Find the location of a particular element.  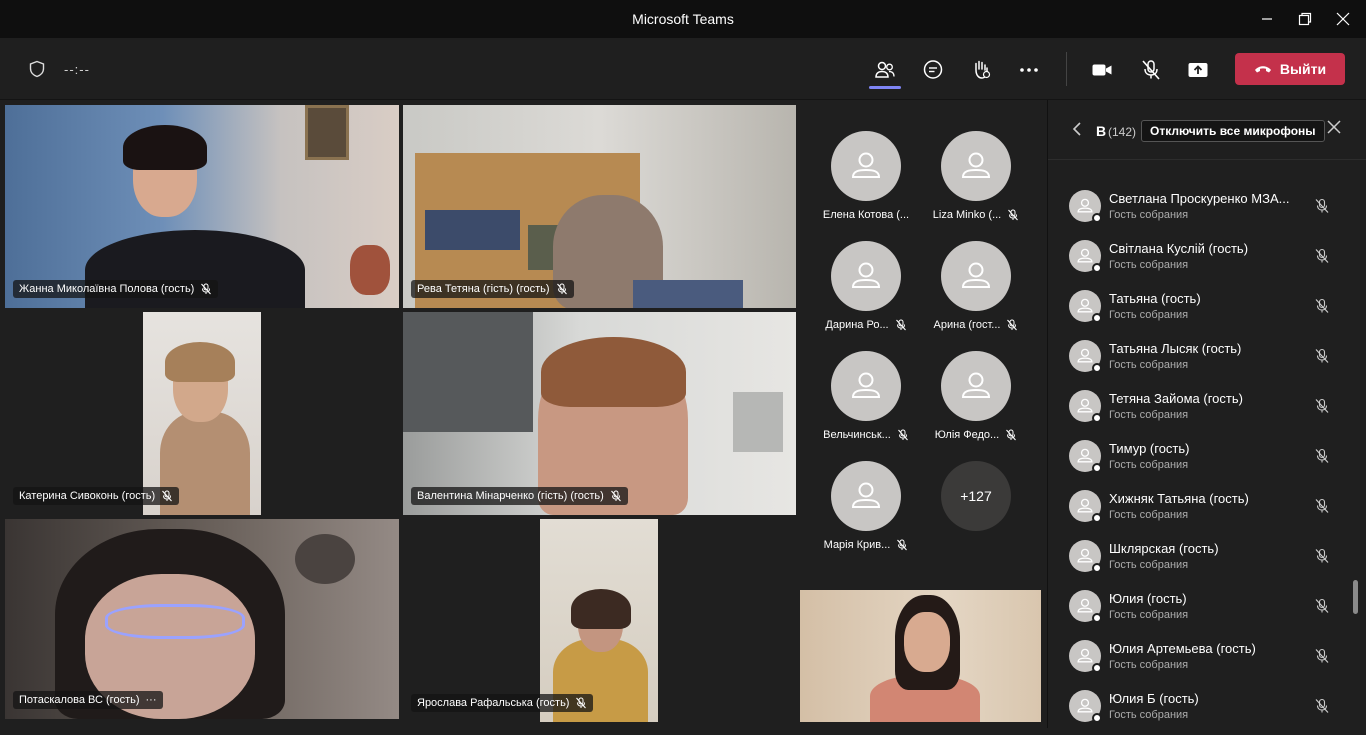

panel-header: В (142) Отключить все микрофоны is located at coordinates (1207, 130).